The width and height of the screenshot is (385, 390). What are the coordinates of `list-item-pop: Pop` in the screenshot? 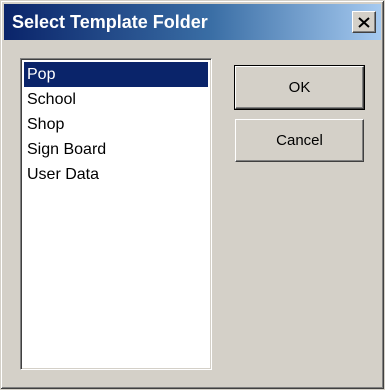 It's located at (116, 74).